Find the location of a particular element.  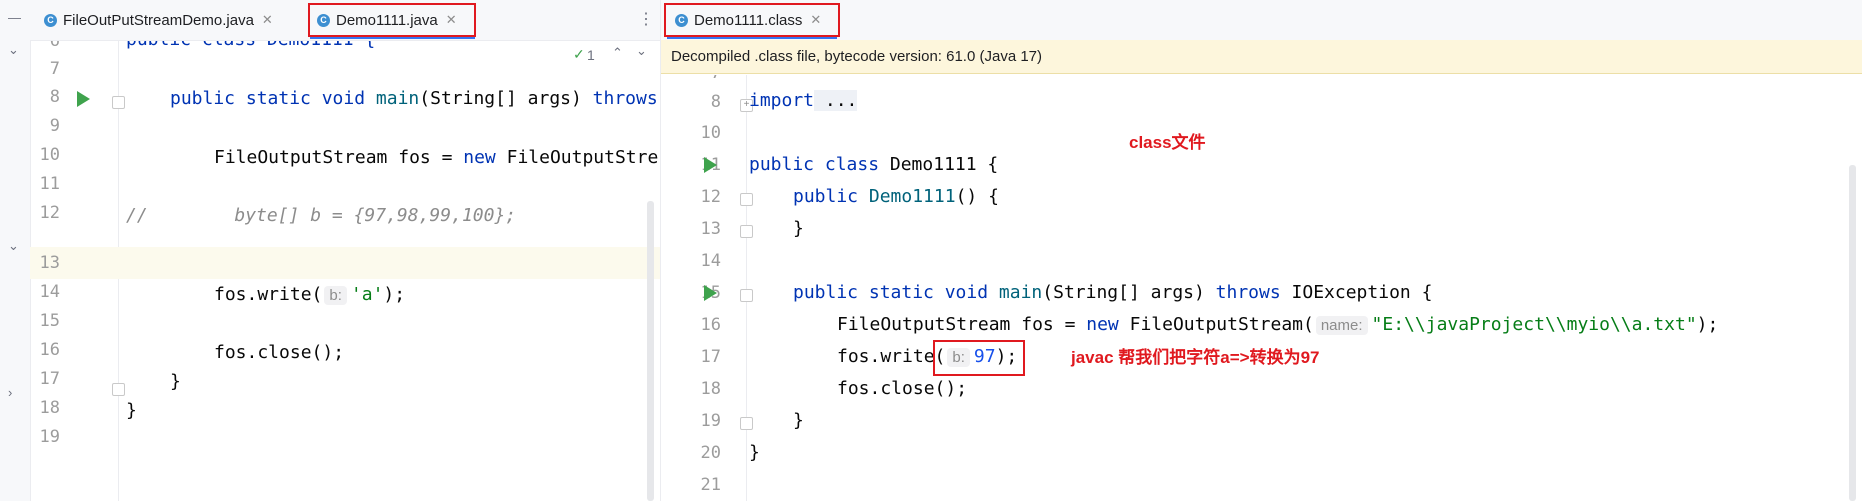

code-line: public Demo1111() { is located at coordinates (896, 196).